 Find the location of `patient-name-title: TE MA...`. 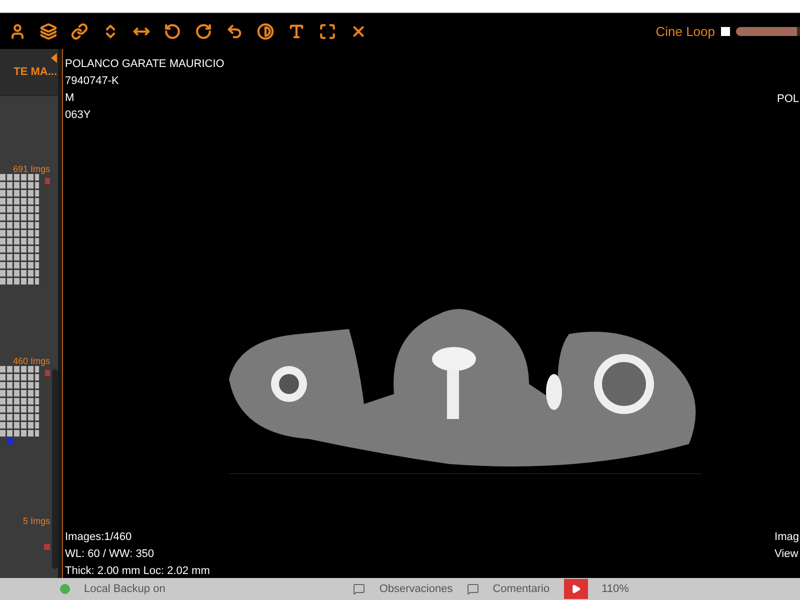

patient-name-title: TE MA... is located at coordinates (35, 72).